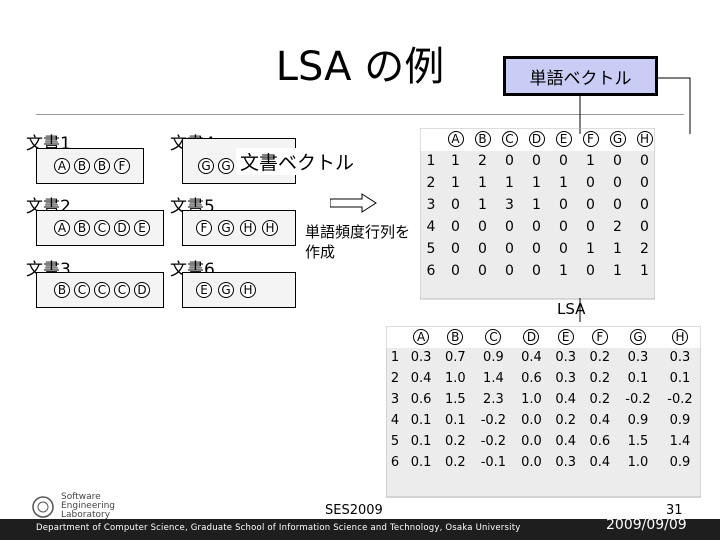 The height and width of the screenshot is (540, 720). What do you see at coordinates (580, 310) in the screenshot?
I see `down-arrow-icon` at bounding box center [580, 310].